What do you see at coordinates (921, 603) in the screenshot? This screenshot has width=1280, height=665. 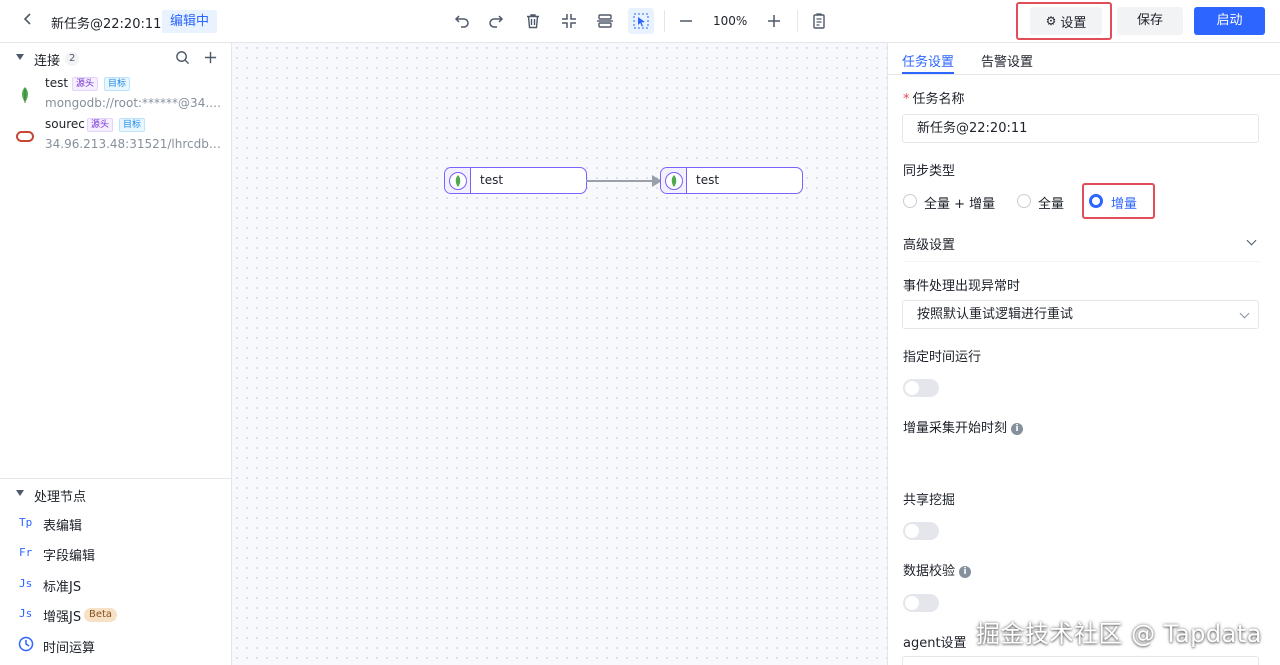 I see `data-validation-switch` at bounding box center [921, 603].